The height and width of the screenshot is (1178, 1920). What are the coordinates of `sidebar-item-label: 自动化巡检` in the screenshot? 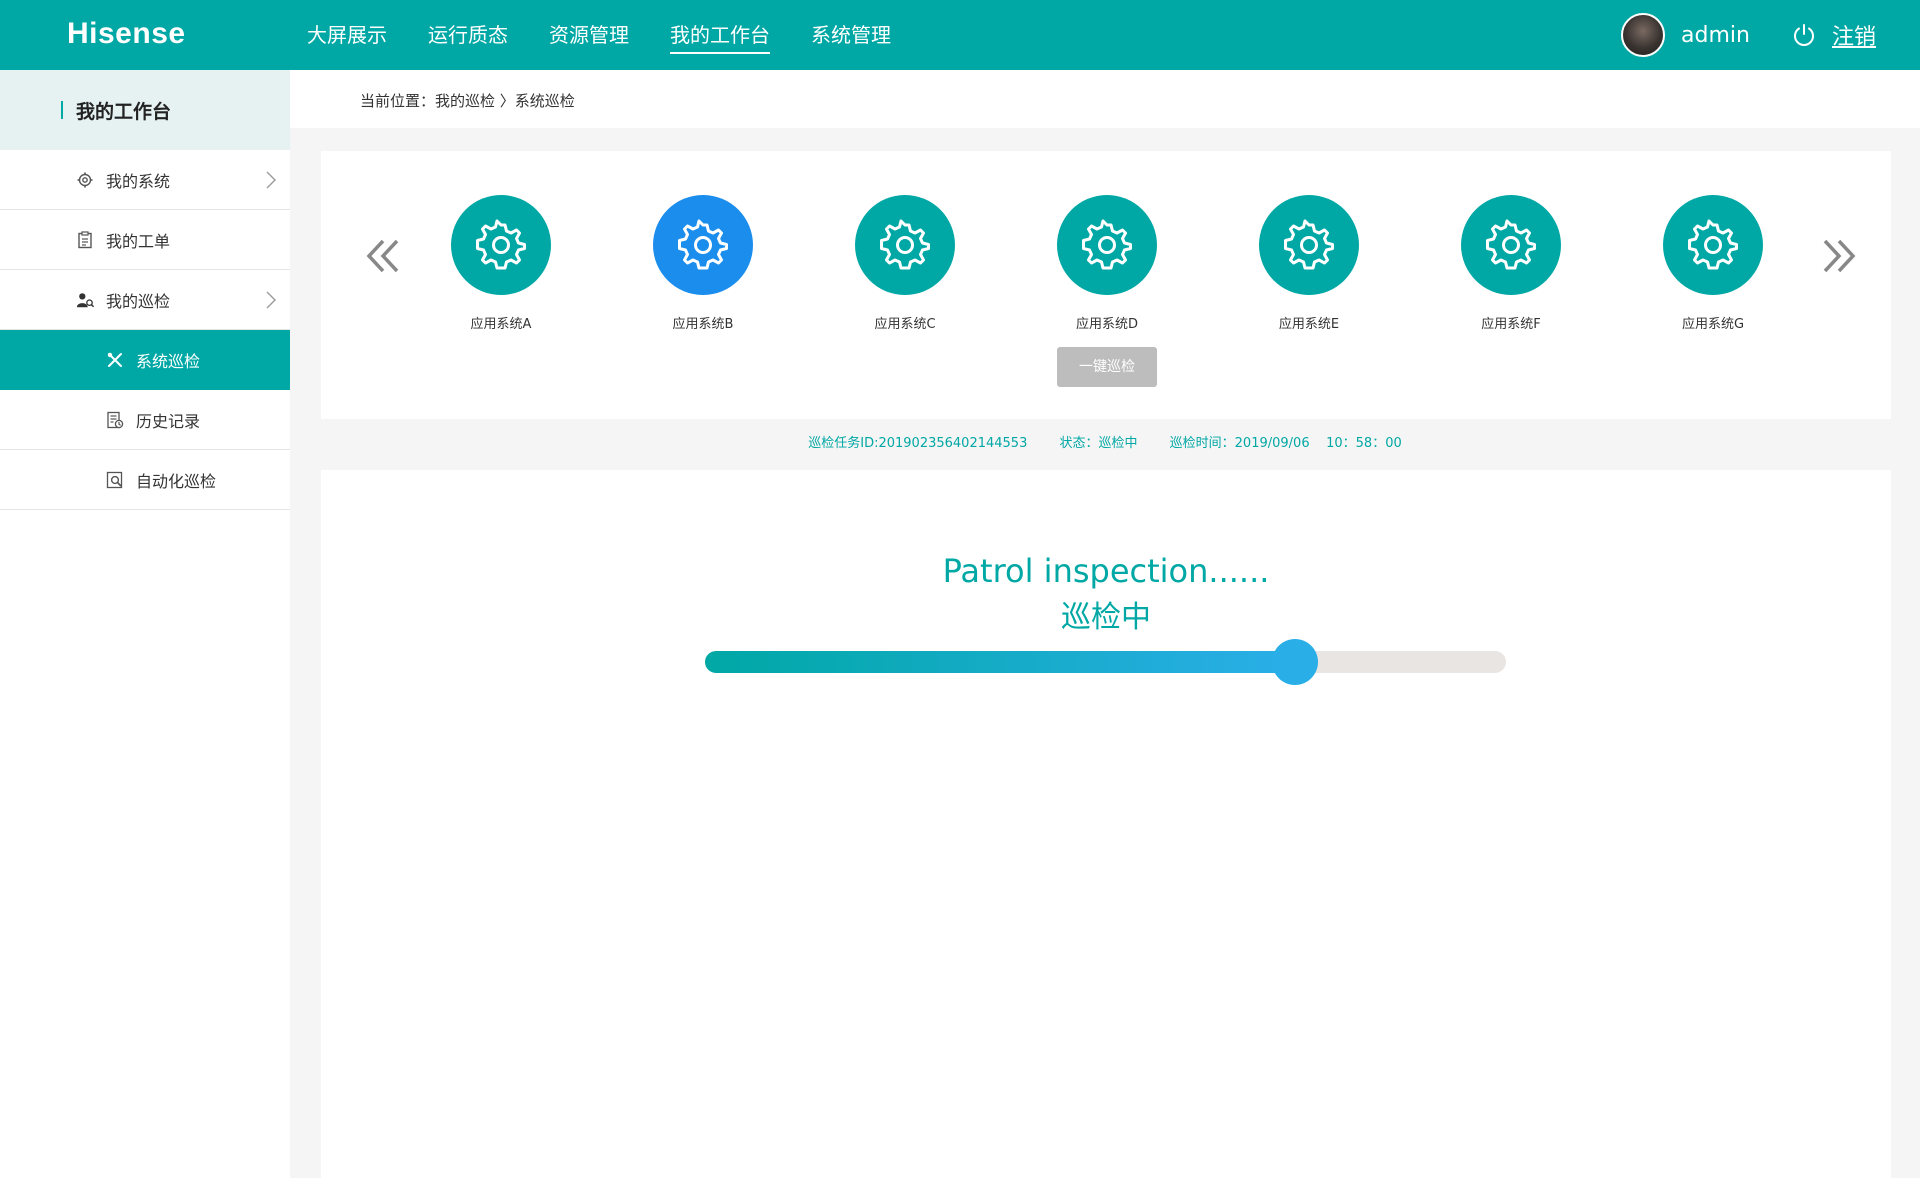 It's located at (176, 481).